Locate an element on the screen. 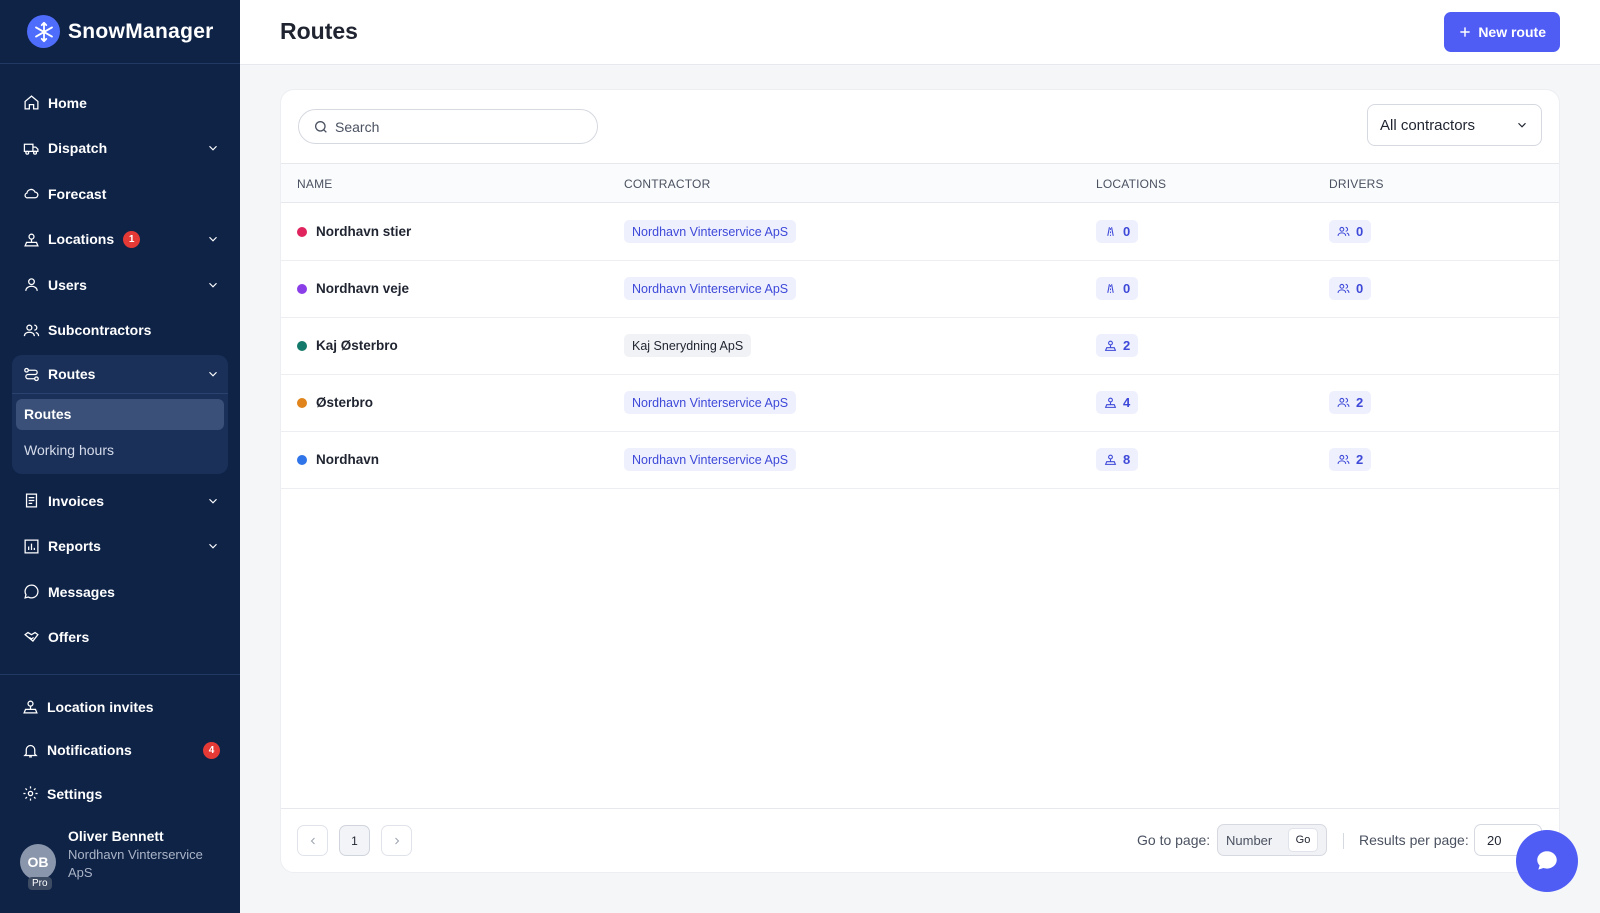  route-name: Nordhavn veje is located at coordinates (362, 288).